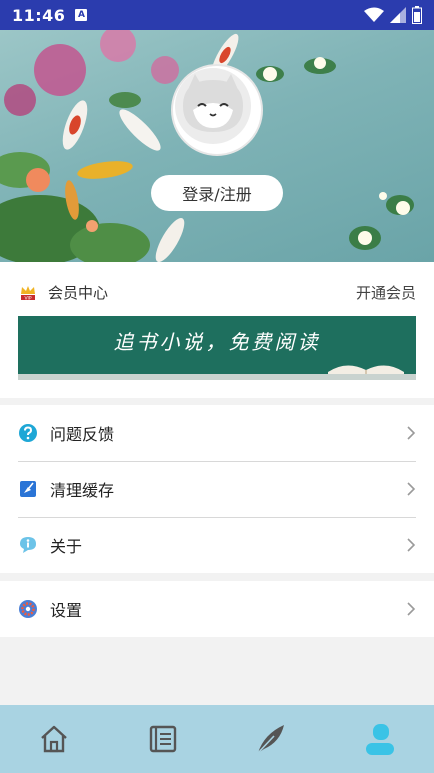  I want to click on menu-item-feedback: 问题反馈, so click(217, 433).